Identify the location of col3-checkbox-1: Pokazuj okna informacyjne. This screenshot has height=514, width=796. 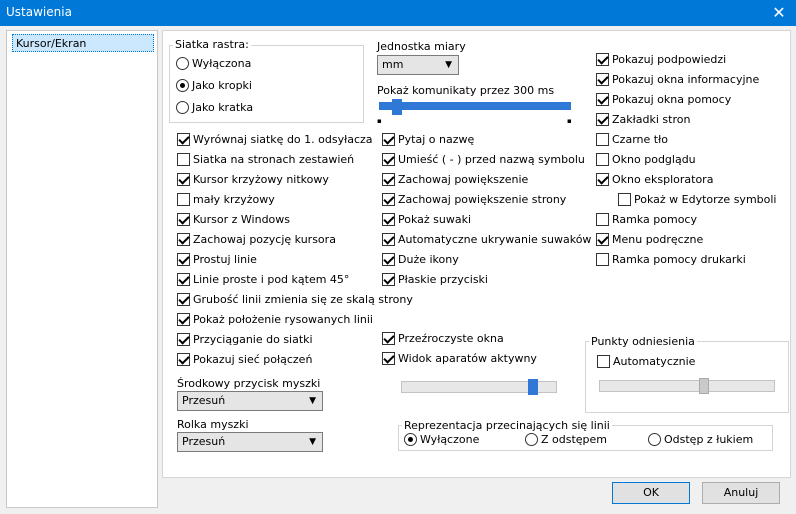
(678, 80).